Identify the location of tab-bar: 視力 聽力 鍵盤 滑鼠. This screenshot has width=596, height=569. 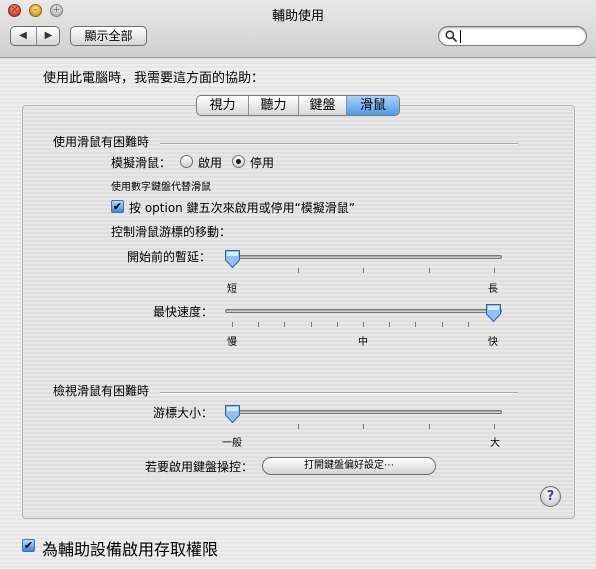
(298, 105).